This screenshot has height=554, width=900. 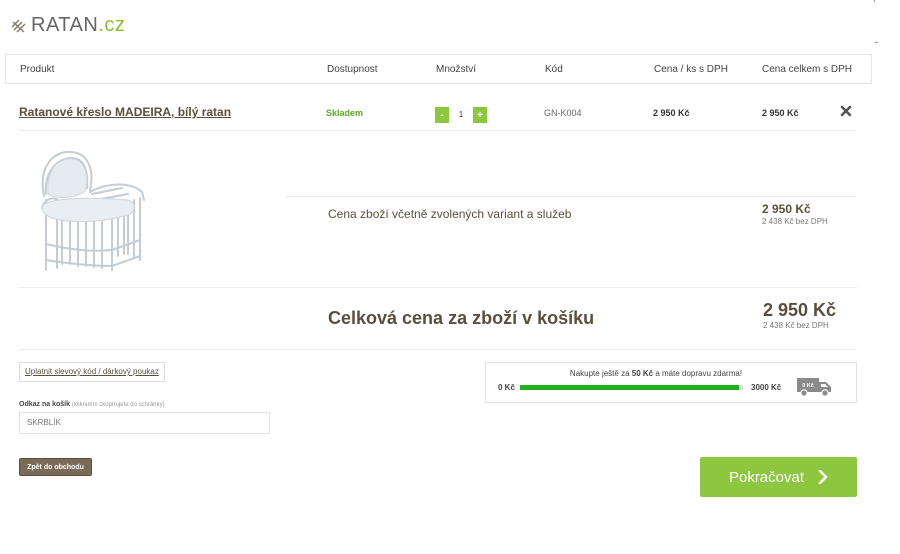 I want to click on header-quantity: Množství, so click(x=456, y=69).